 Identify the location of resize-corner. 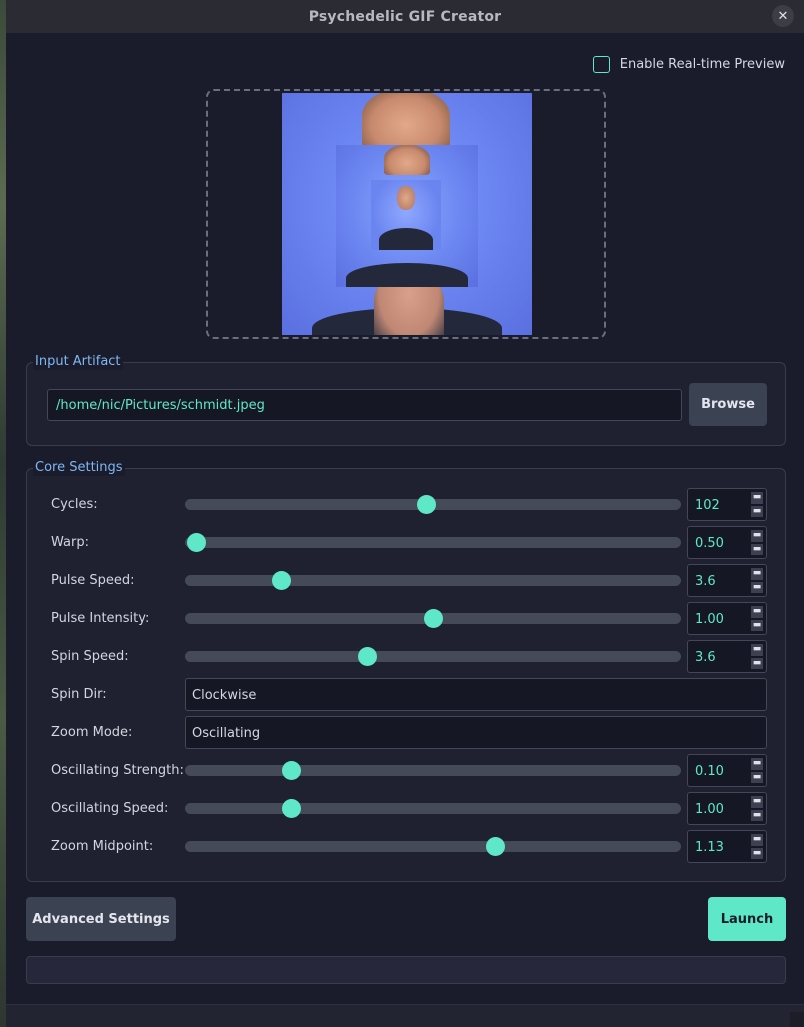
(797, 1019).